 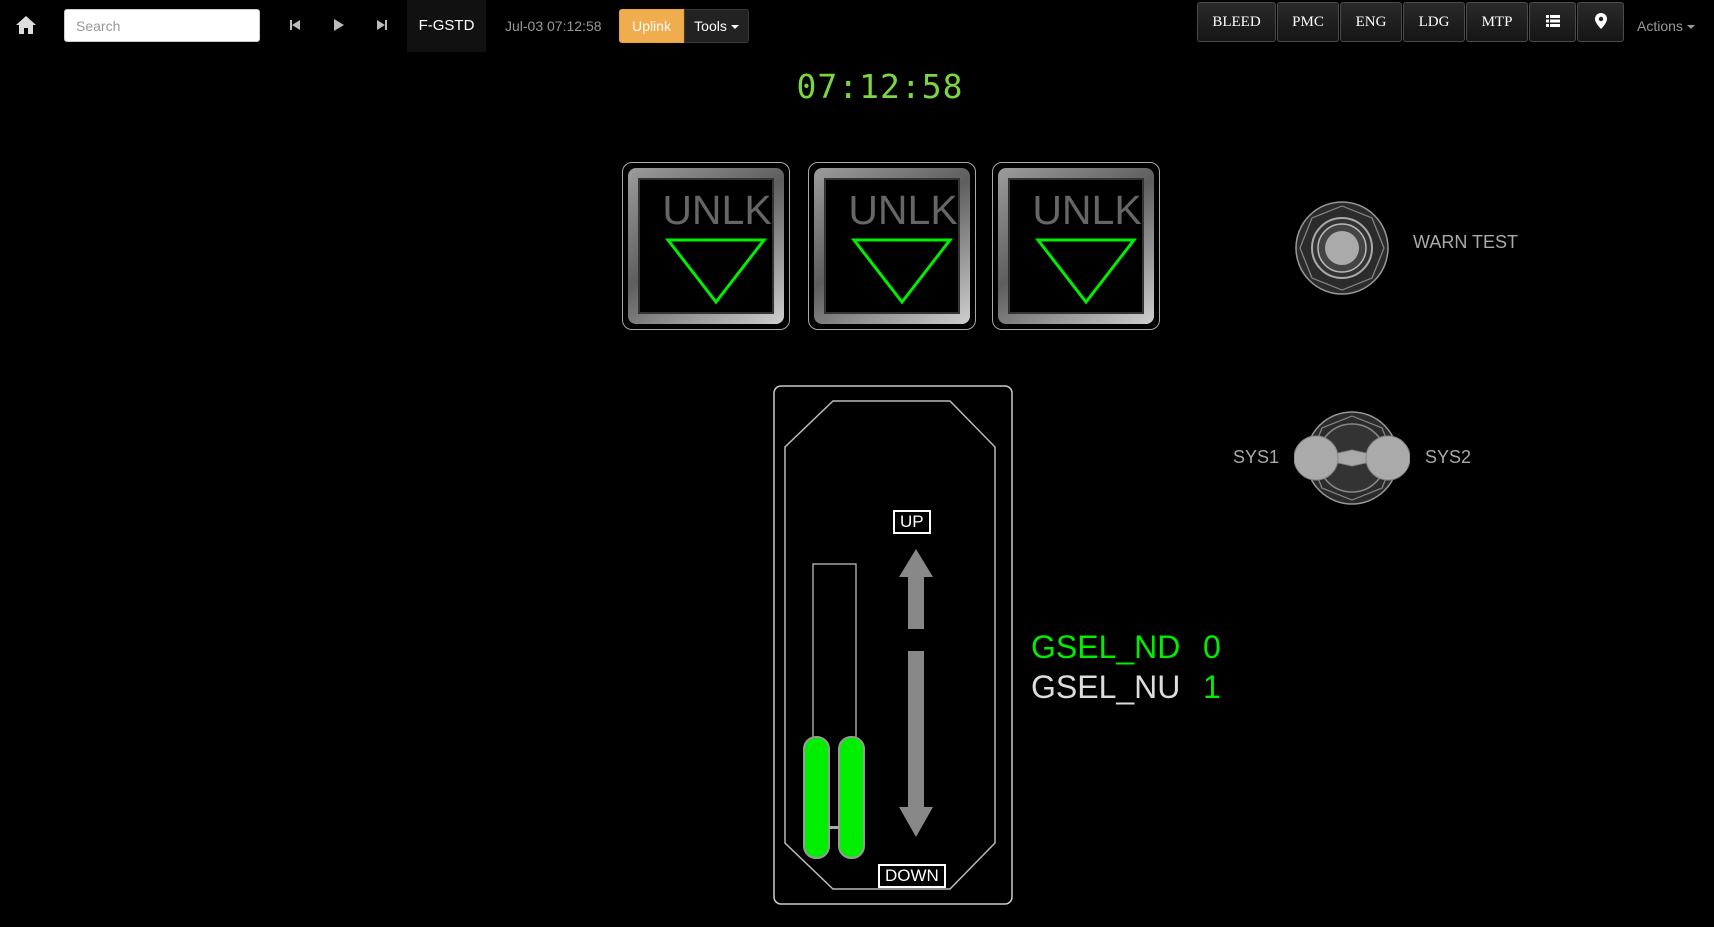 I want to click on bleed-button: BLEED, so click(x=1236, y=22).